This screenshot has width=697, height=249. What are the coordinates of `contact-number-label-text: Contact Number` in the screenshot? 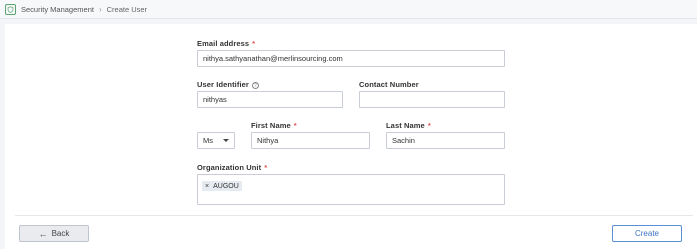 It's located at (389, 84).